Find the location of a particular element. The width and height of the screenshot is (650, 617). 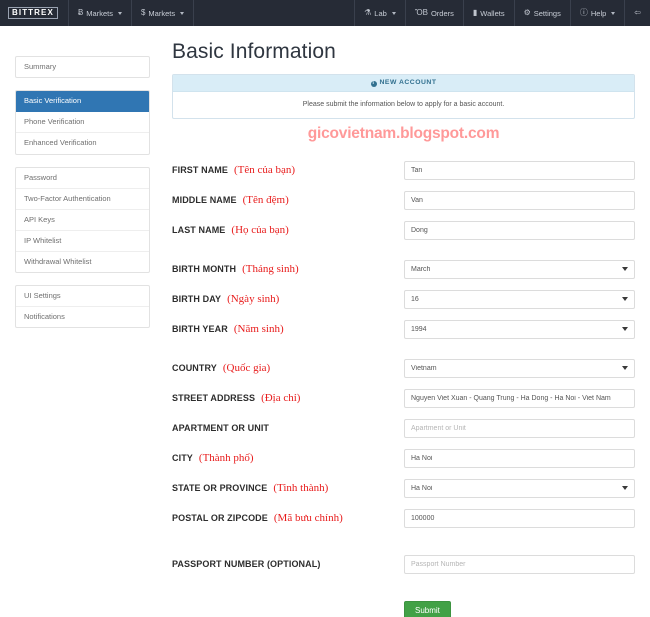

input-last-name is located at coordinates (519, 230).